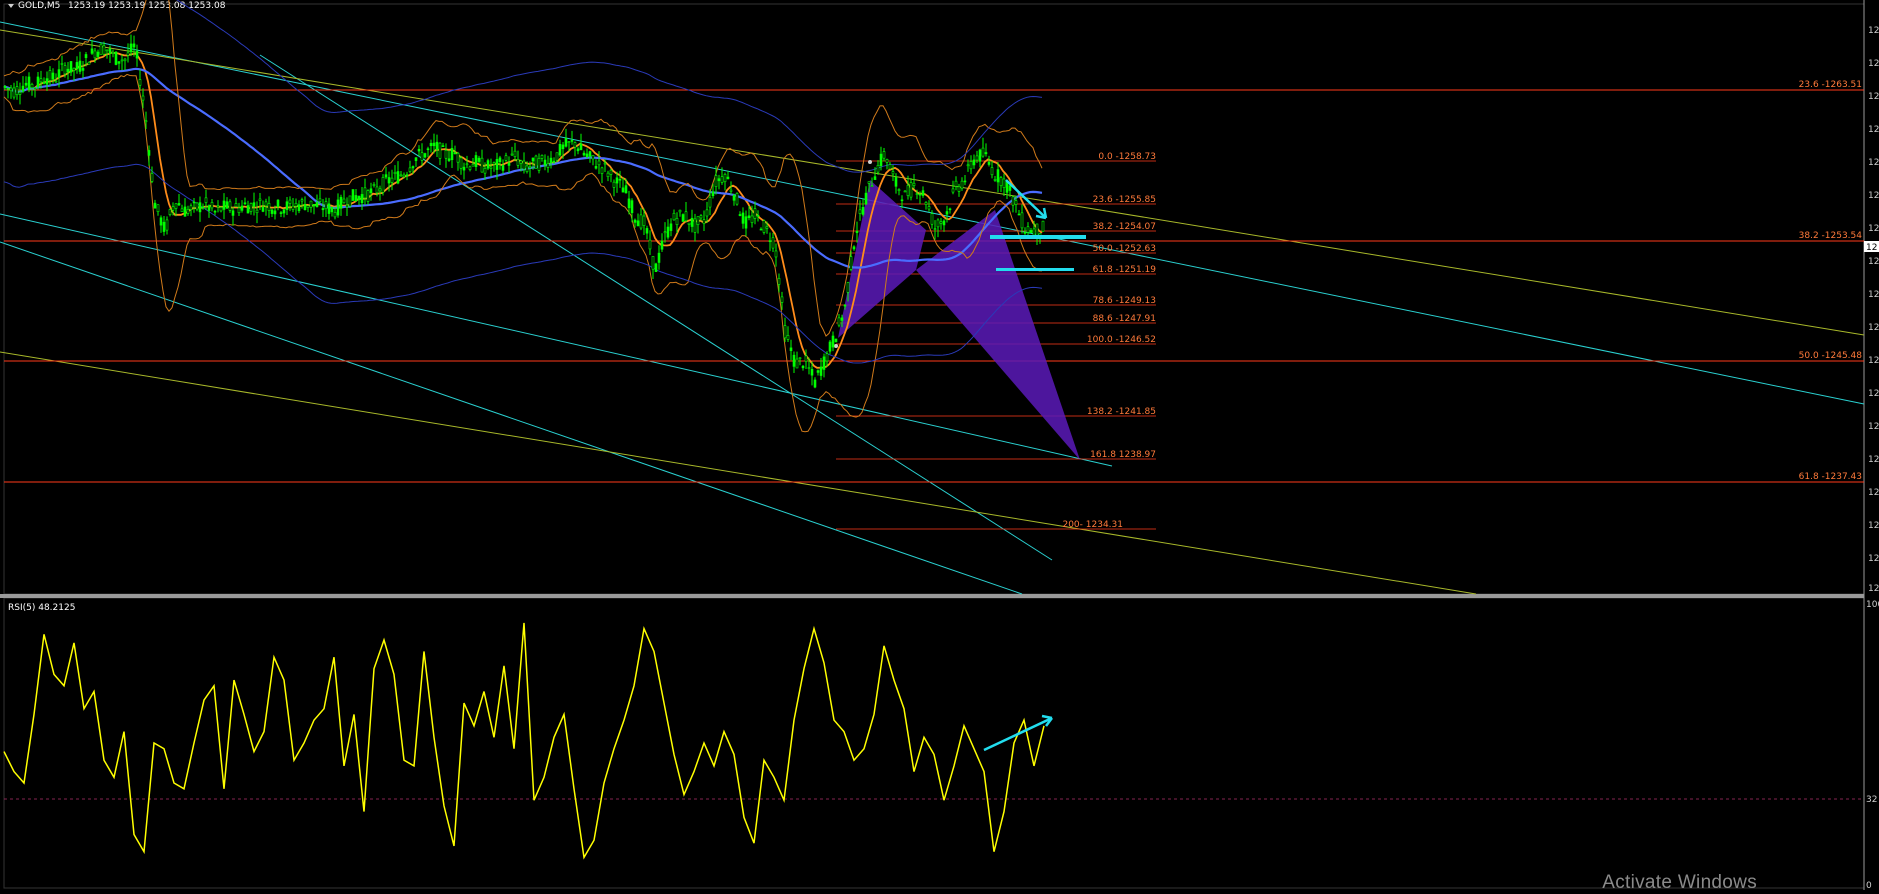 The width and height of the screenshot is (1879, 894). What do you see at coordinates (1831, 356) in the screenshot?
I see `fib-major-label: 50.0 -1245.48` at bounding box center [1831, 356].